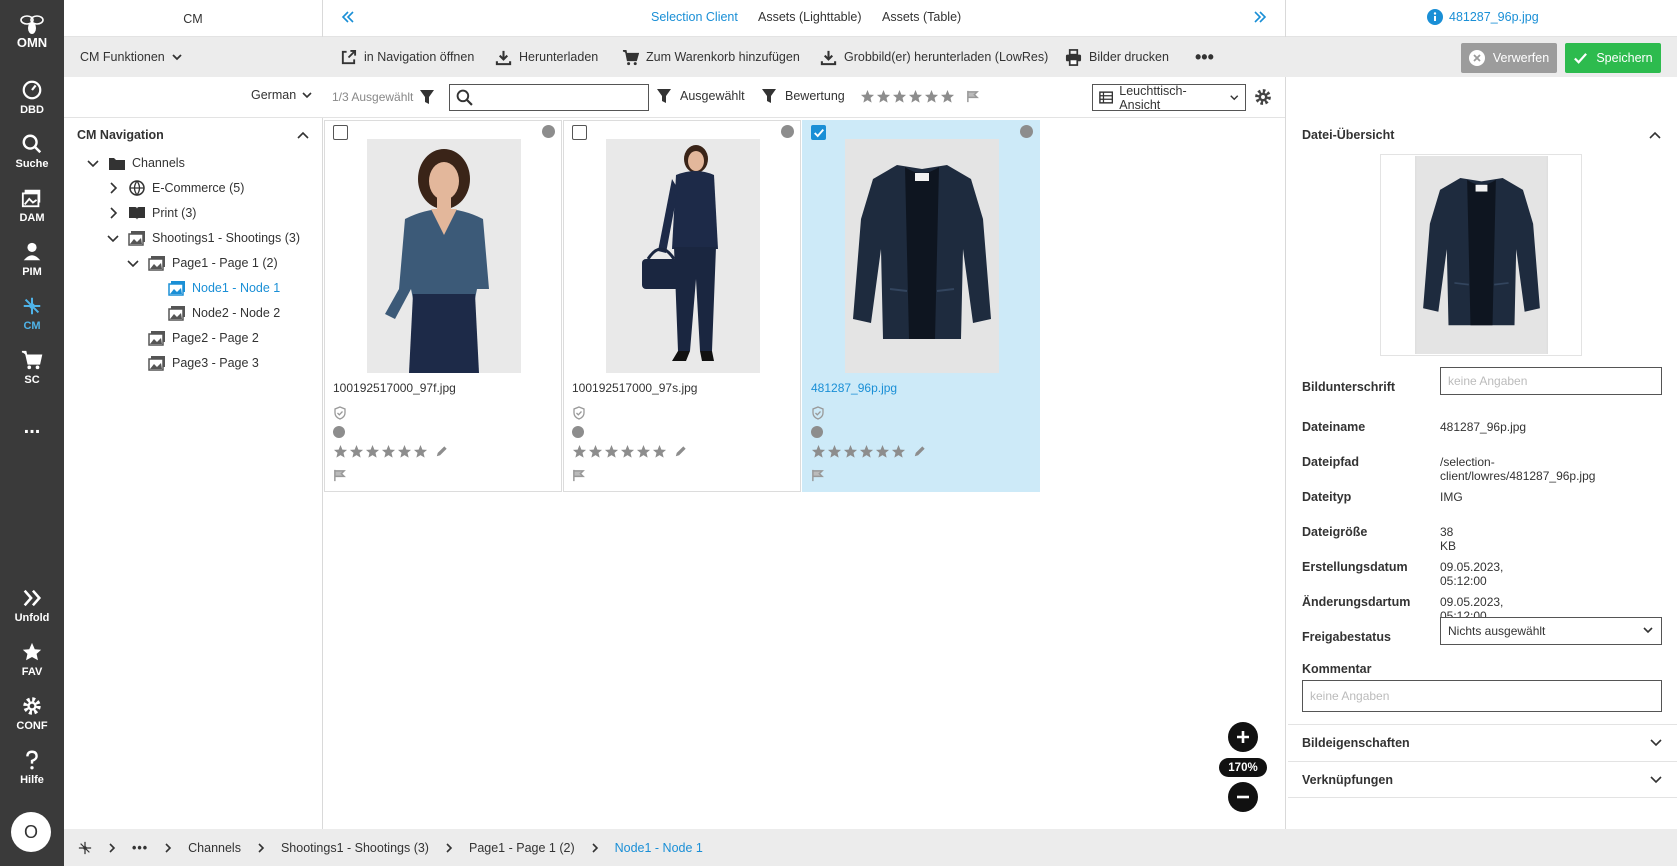 The width and height of the screenshot is (1677, 866). Describe the element at coordinates (213, 288) in the screenshot. I see `tree-node: Node1 - Node 1` at that location.